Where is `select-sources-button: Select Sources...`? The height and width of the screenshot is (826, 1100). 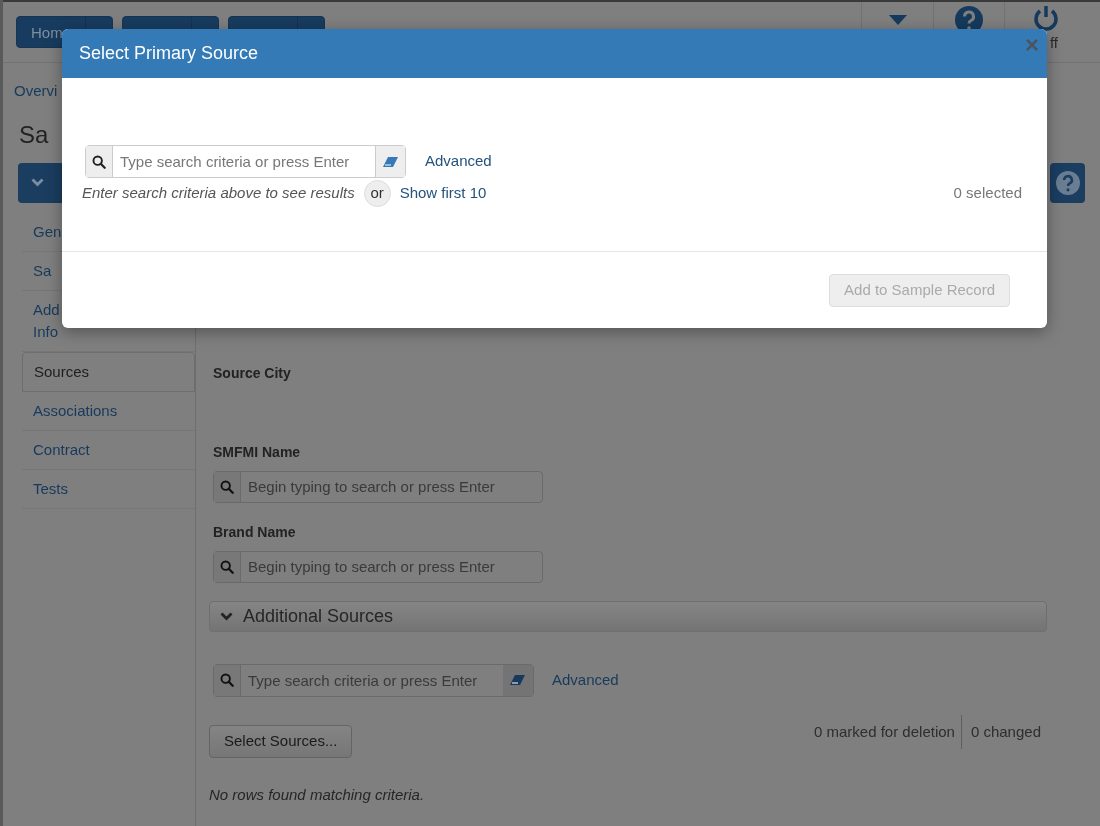 select-sources-button: Select Sources... is located at coordinates (281, 741).